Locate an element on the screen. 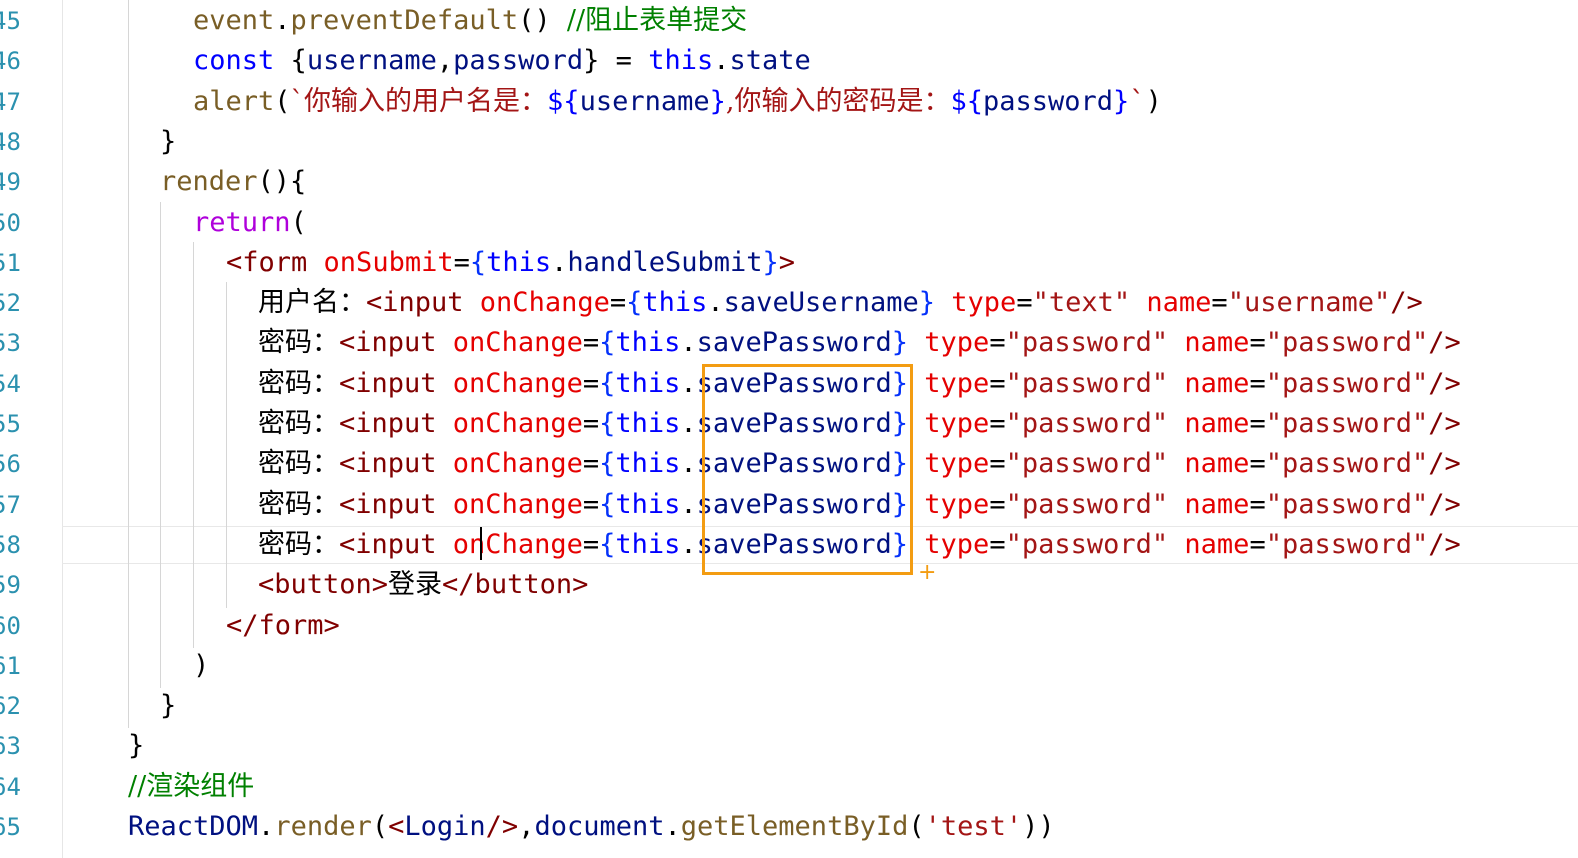 The width and height of the screenshot is (1578, 858). code-line: 48} is located at coordinates (789, 142).